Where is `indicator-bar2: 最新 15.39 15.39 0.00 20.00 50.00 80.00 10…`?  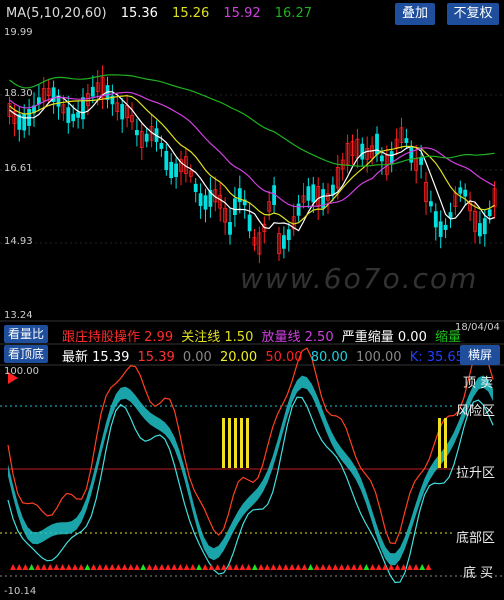 indicator-bar2: 最新 15.39 15.39 0.00 20.00 50.00 80.00 10… is located at coordinates (263, 355).